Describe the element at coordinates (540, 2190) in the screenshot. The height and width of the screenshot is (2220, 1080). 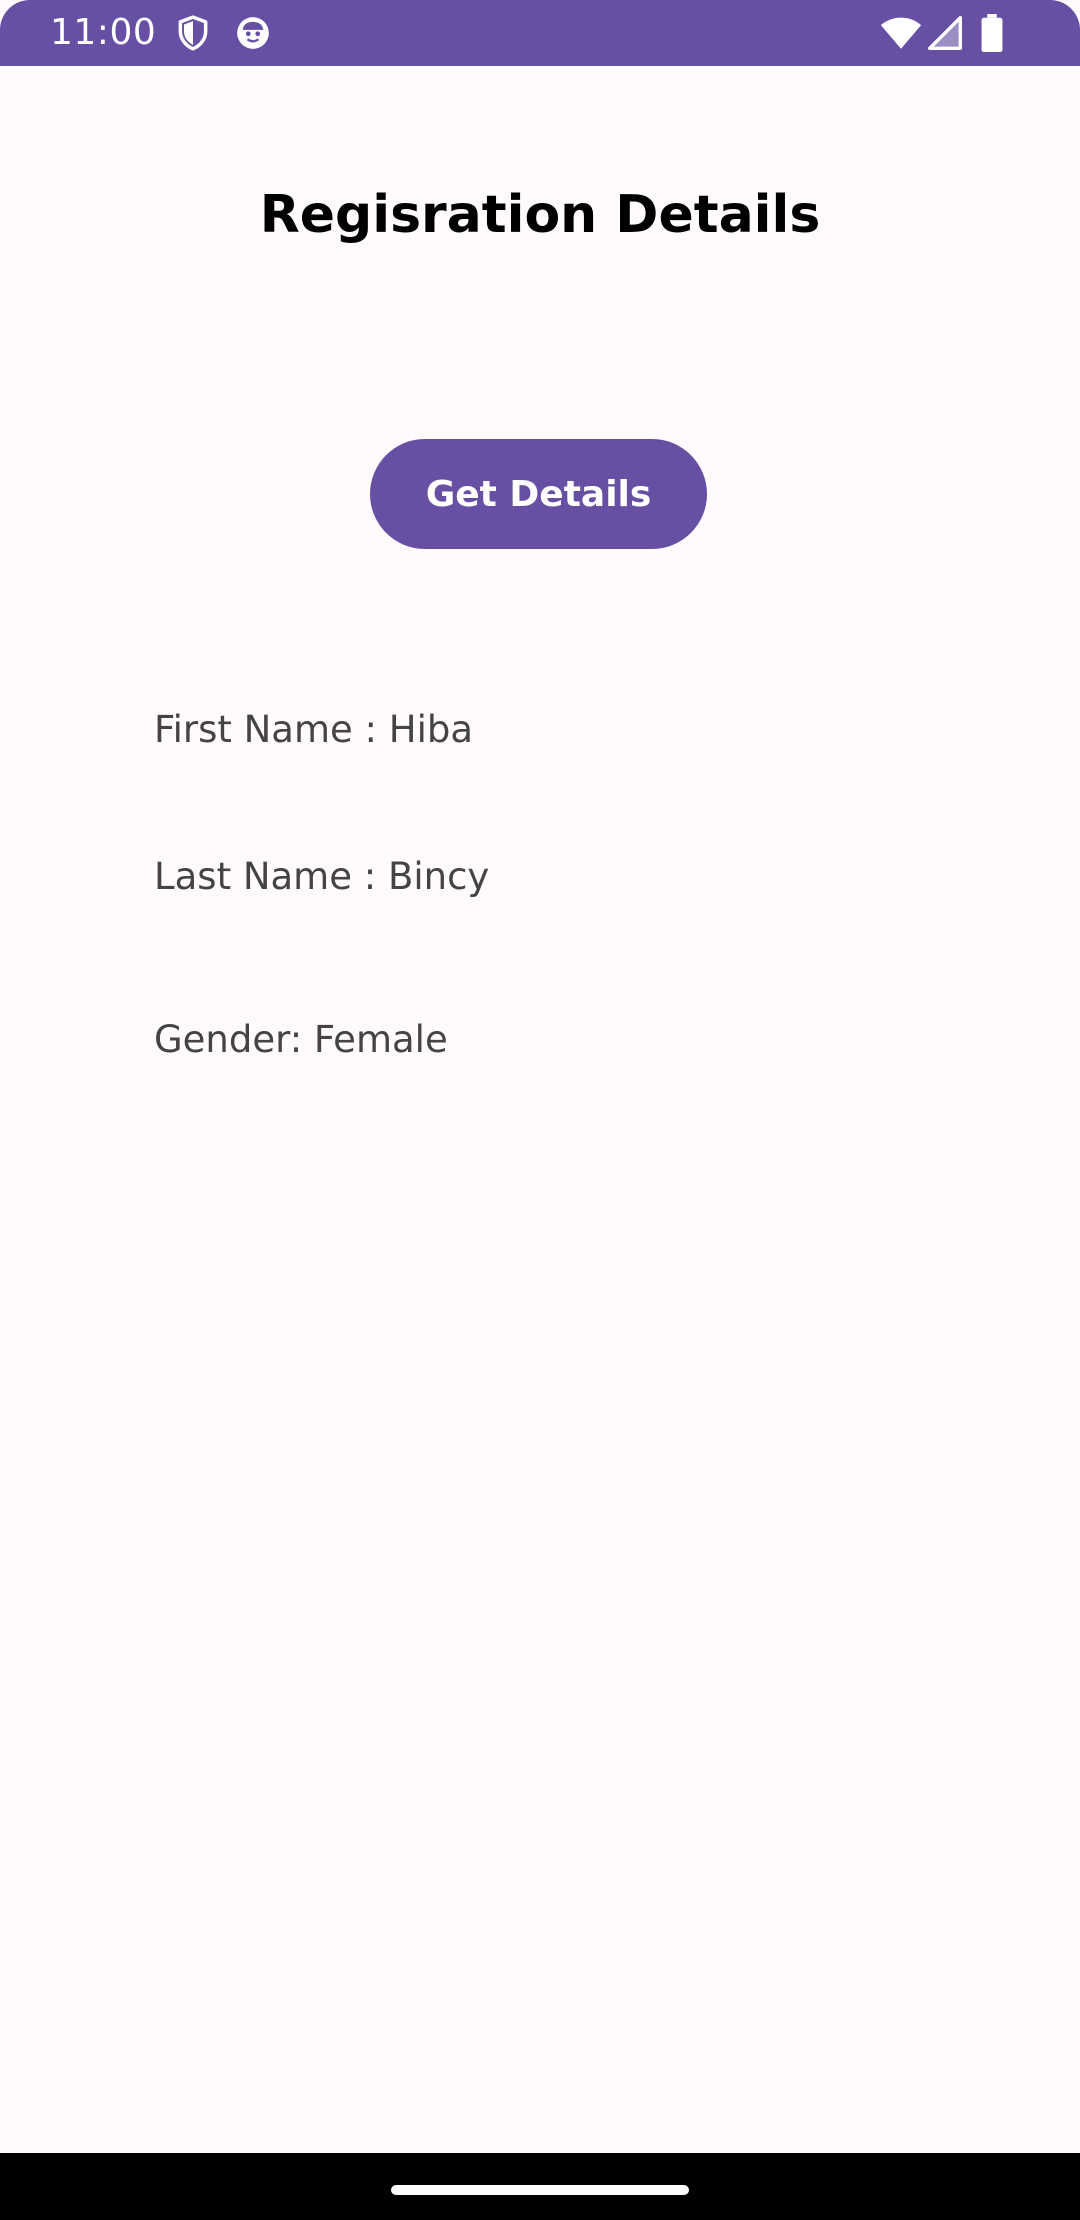
I see `home-handle` at that location.